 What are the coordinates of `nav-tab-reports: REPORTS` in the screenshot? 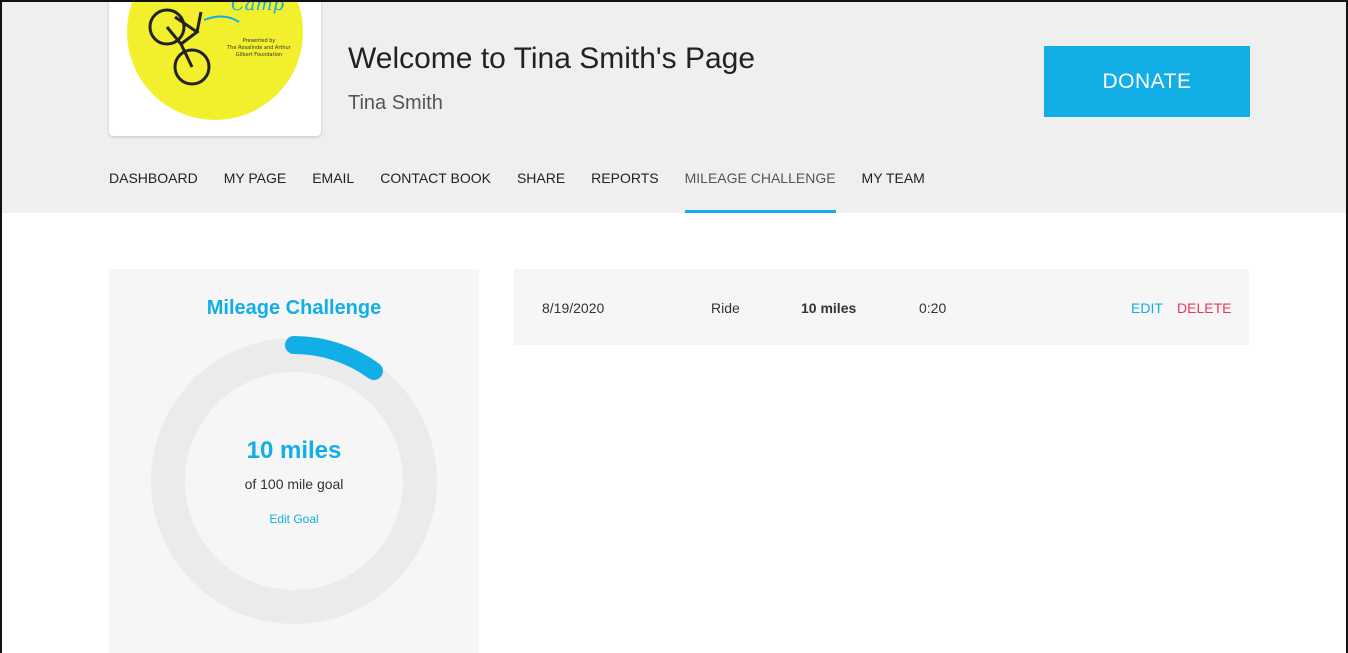 It's located at (624, 191).